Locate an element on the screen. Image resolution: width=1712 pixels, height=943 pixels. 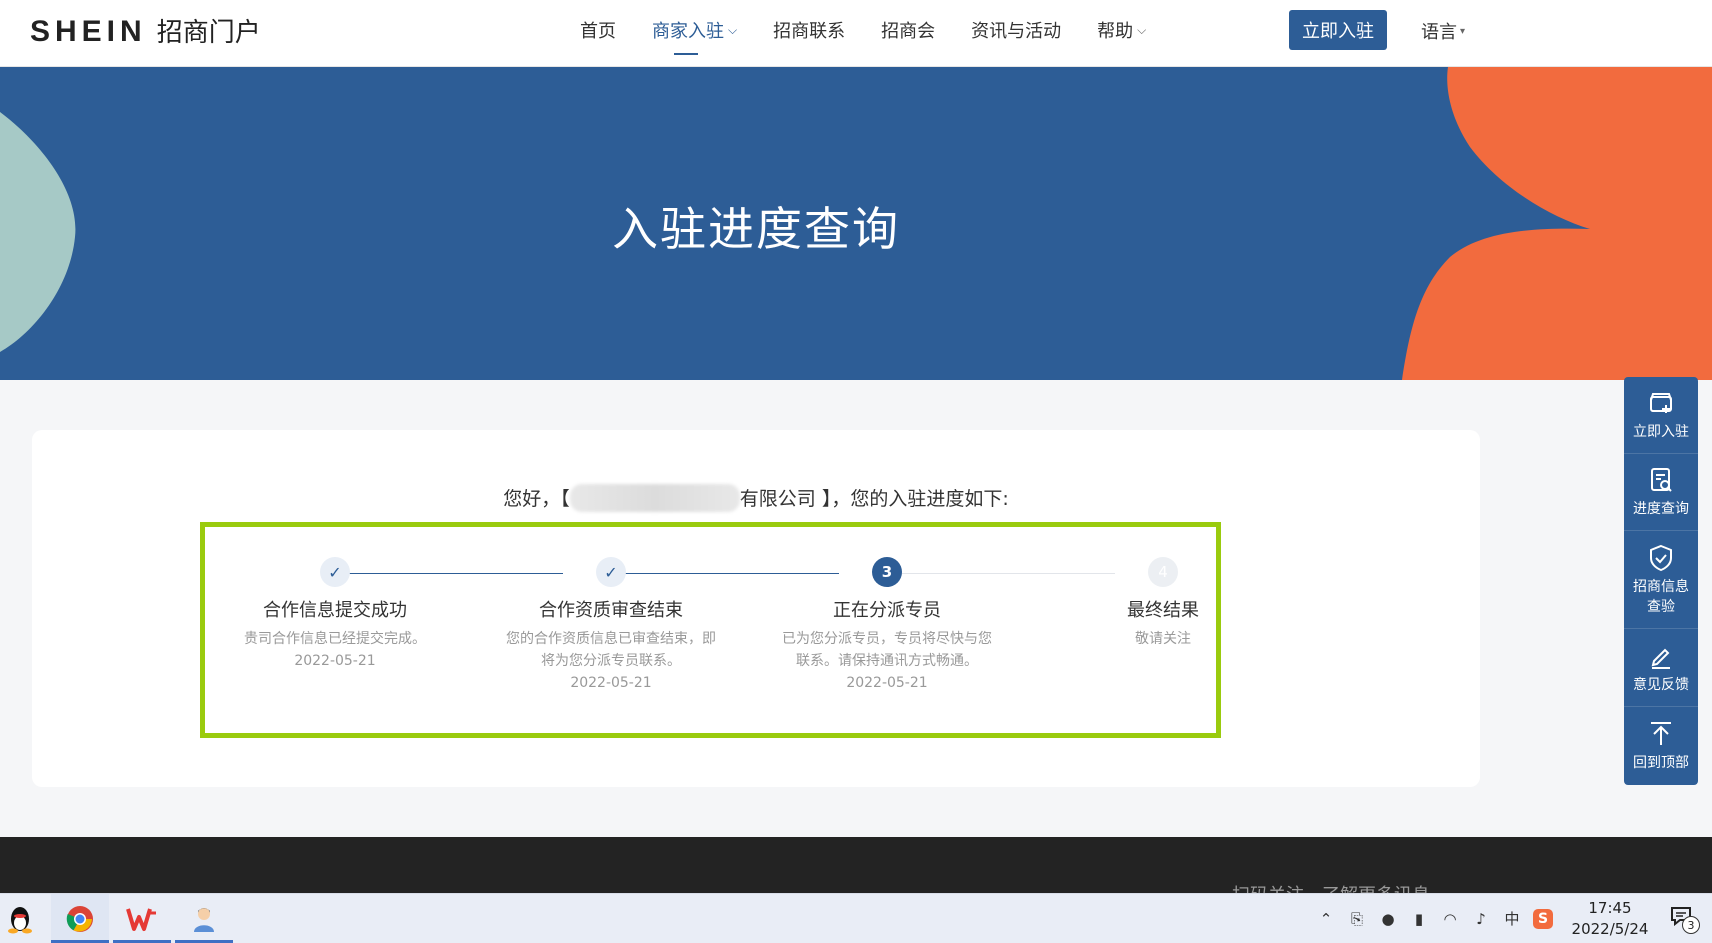
qq-app is located at coordinates (20, 918).